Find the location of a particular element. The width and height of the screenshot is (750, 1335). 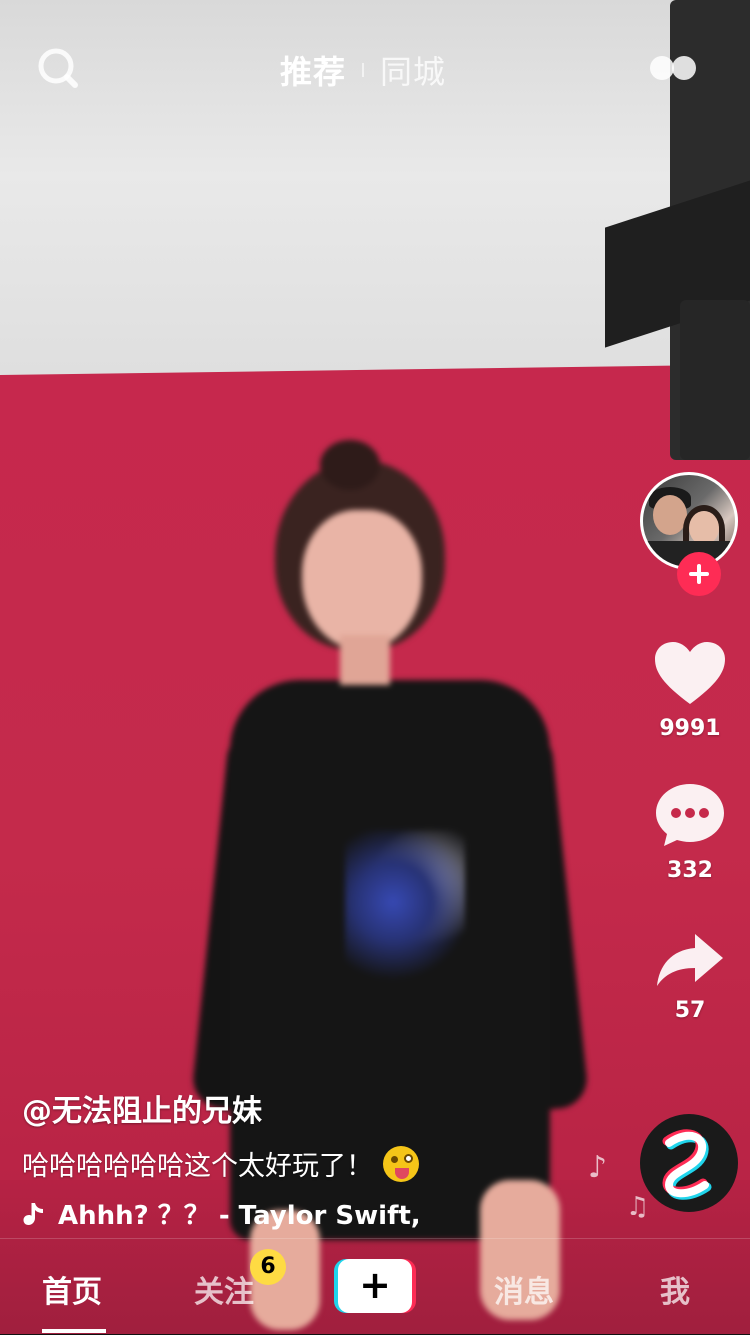

dot-right is located at coordinates (684, 68).